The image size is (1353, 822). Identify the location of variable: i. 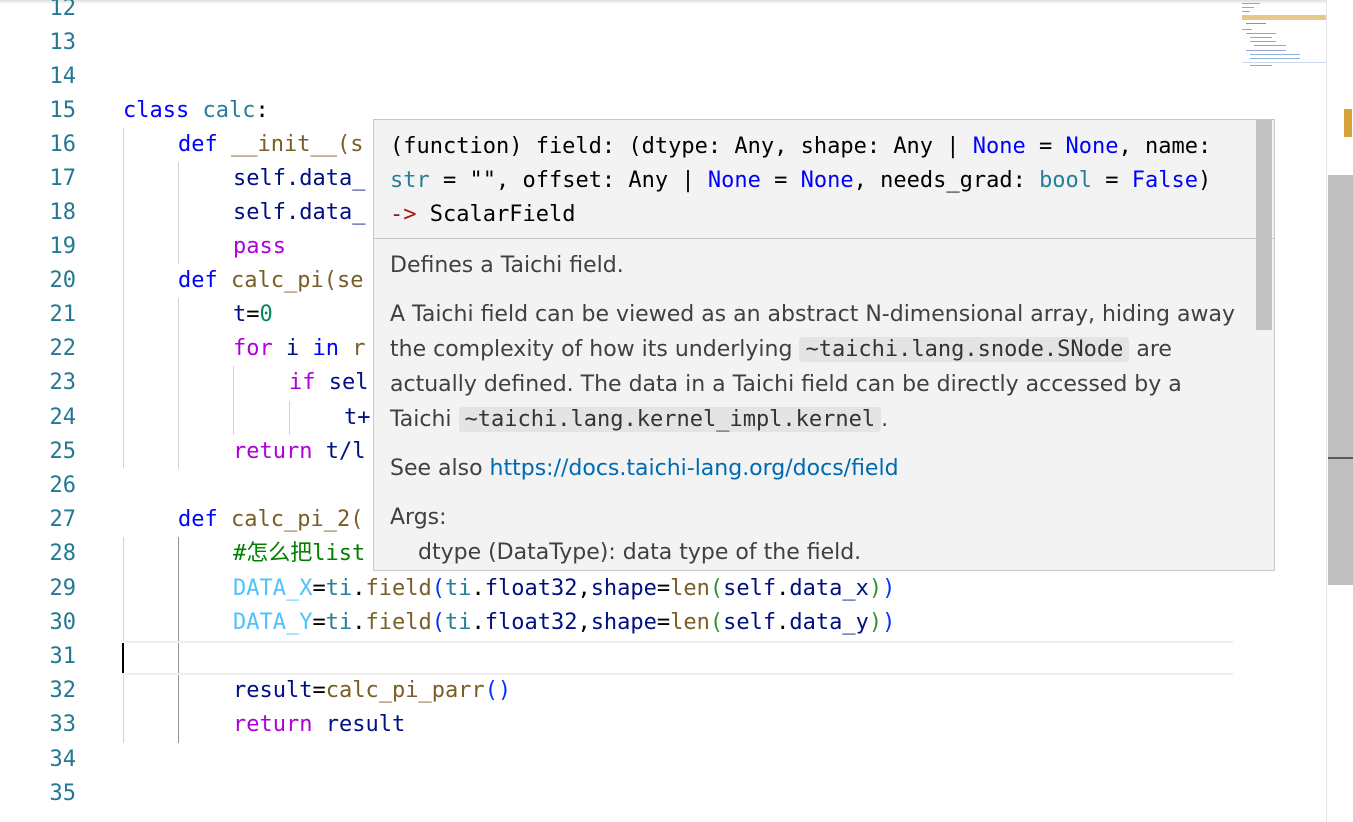
(293, 348).